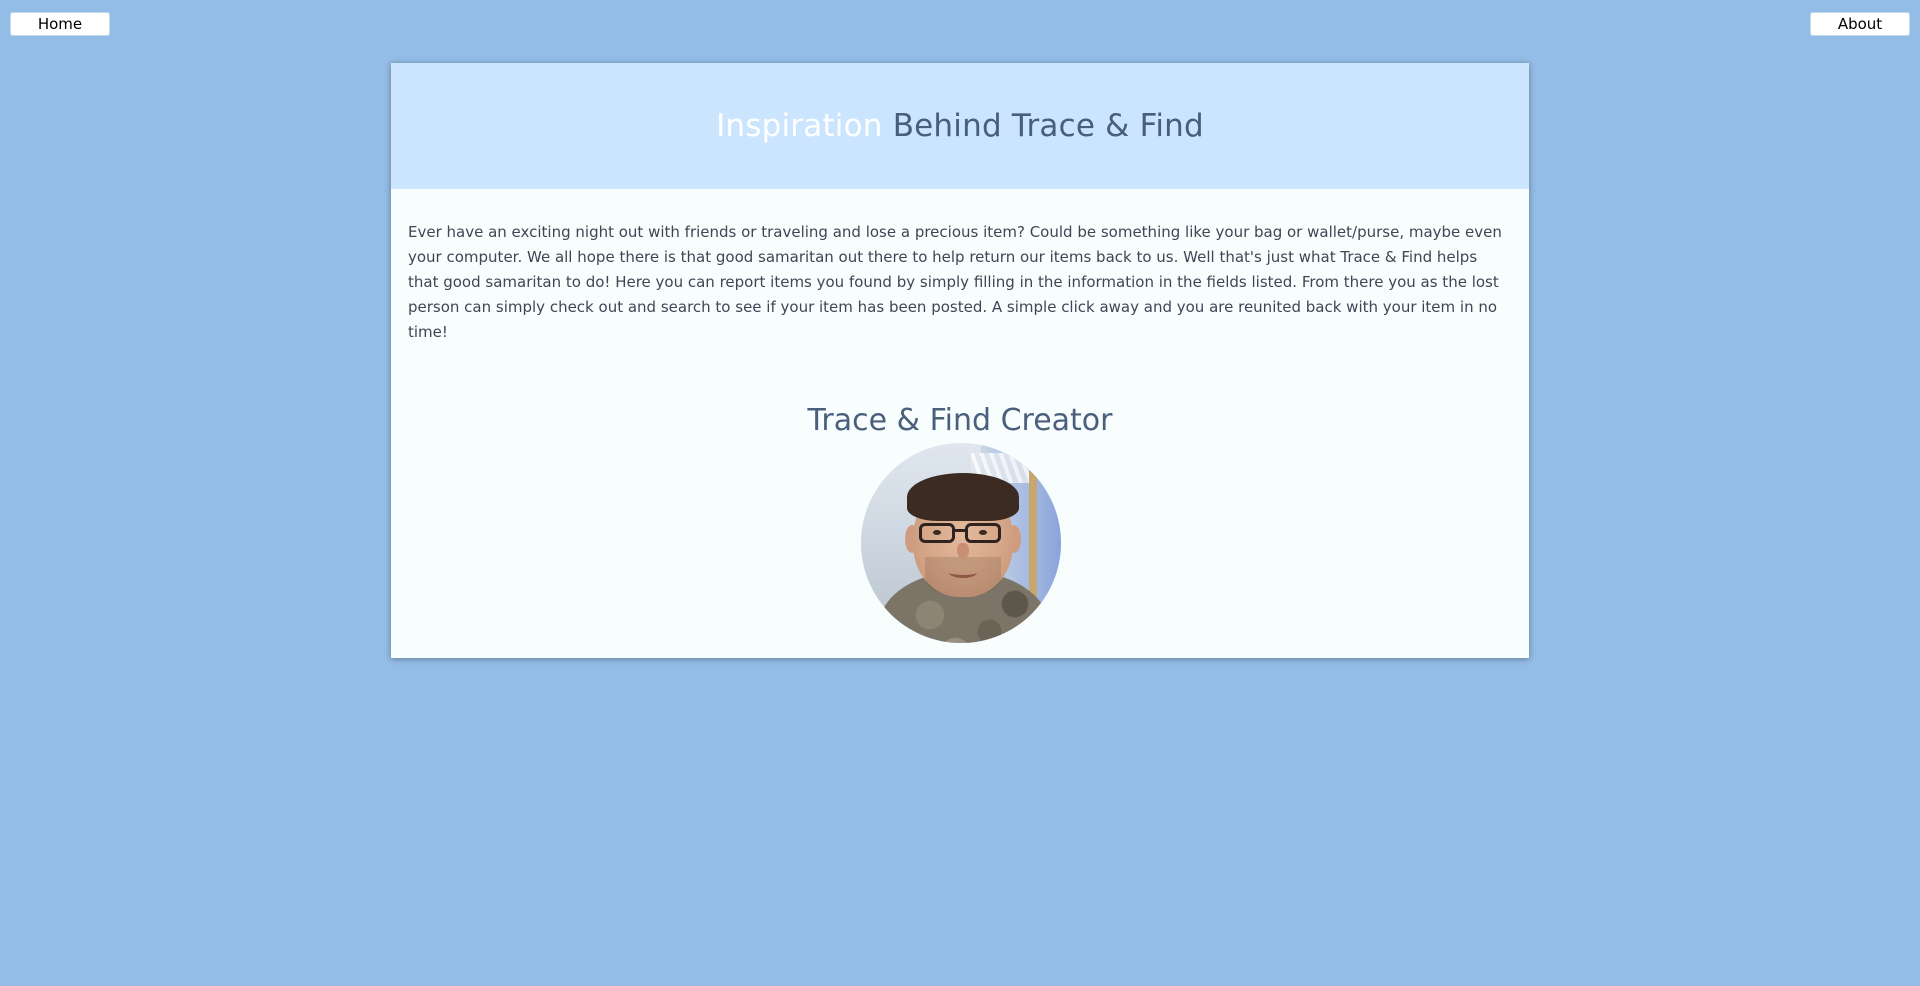  What do you see at coordinates (963, 551) in the screenshot?
I see `avatar-nose` at bounding box center [963, 551].